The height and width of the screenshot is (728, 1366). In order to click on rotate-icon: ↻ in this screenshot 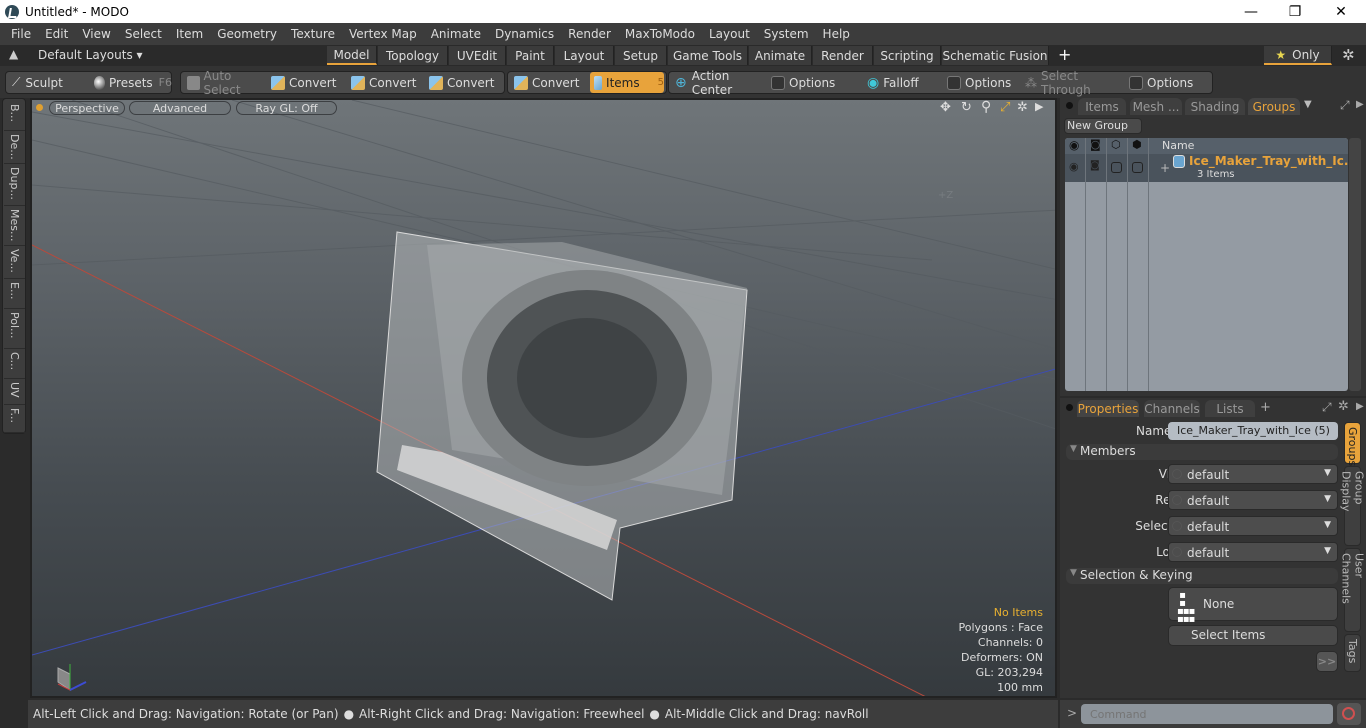, I will do `click(966, 107)`.